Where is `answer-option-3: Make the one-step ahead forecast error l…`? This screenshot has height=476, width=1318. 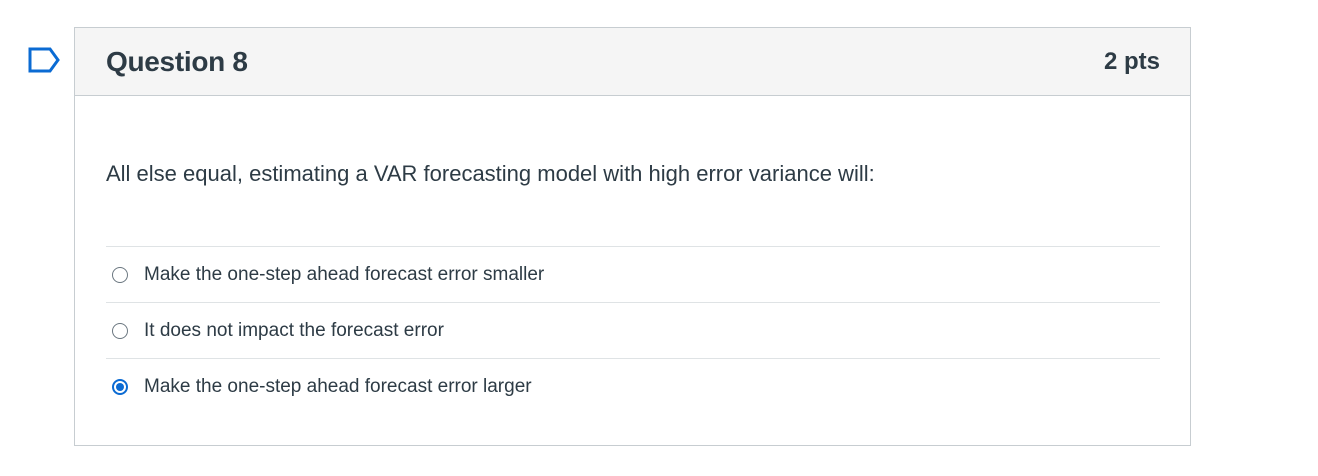 answer-option-3: Make the one-step ahead forecast error l… is located at coordinates (633, 386).